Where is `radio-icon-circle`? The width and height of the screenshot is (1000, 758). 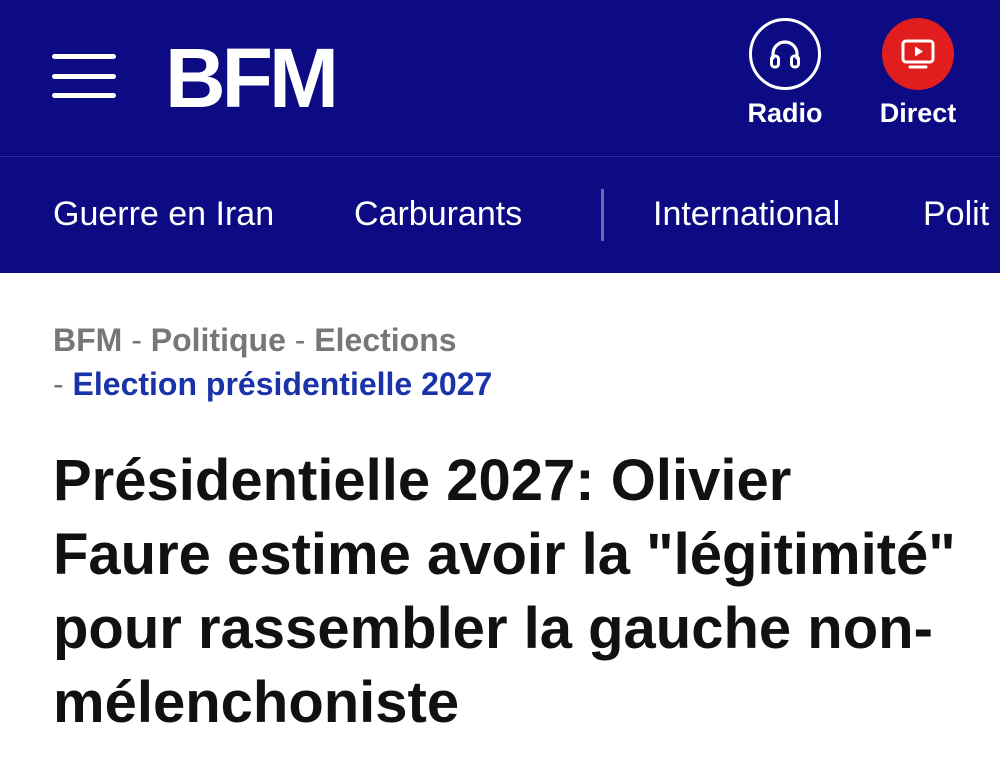
radio-icon-circle is located at coordinates (785, 54).